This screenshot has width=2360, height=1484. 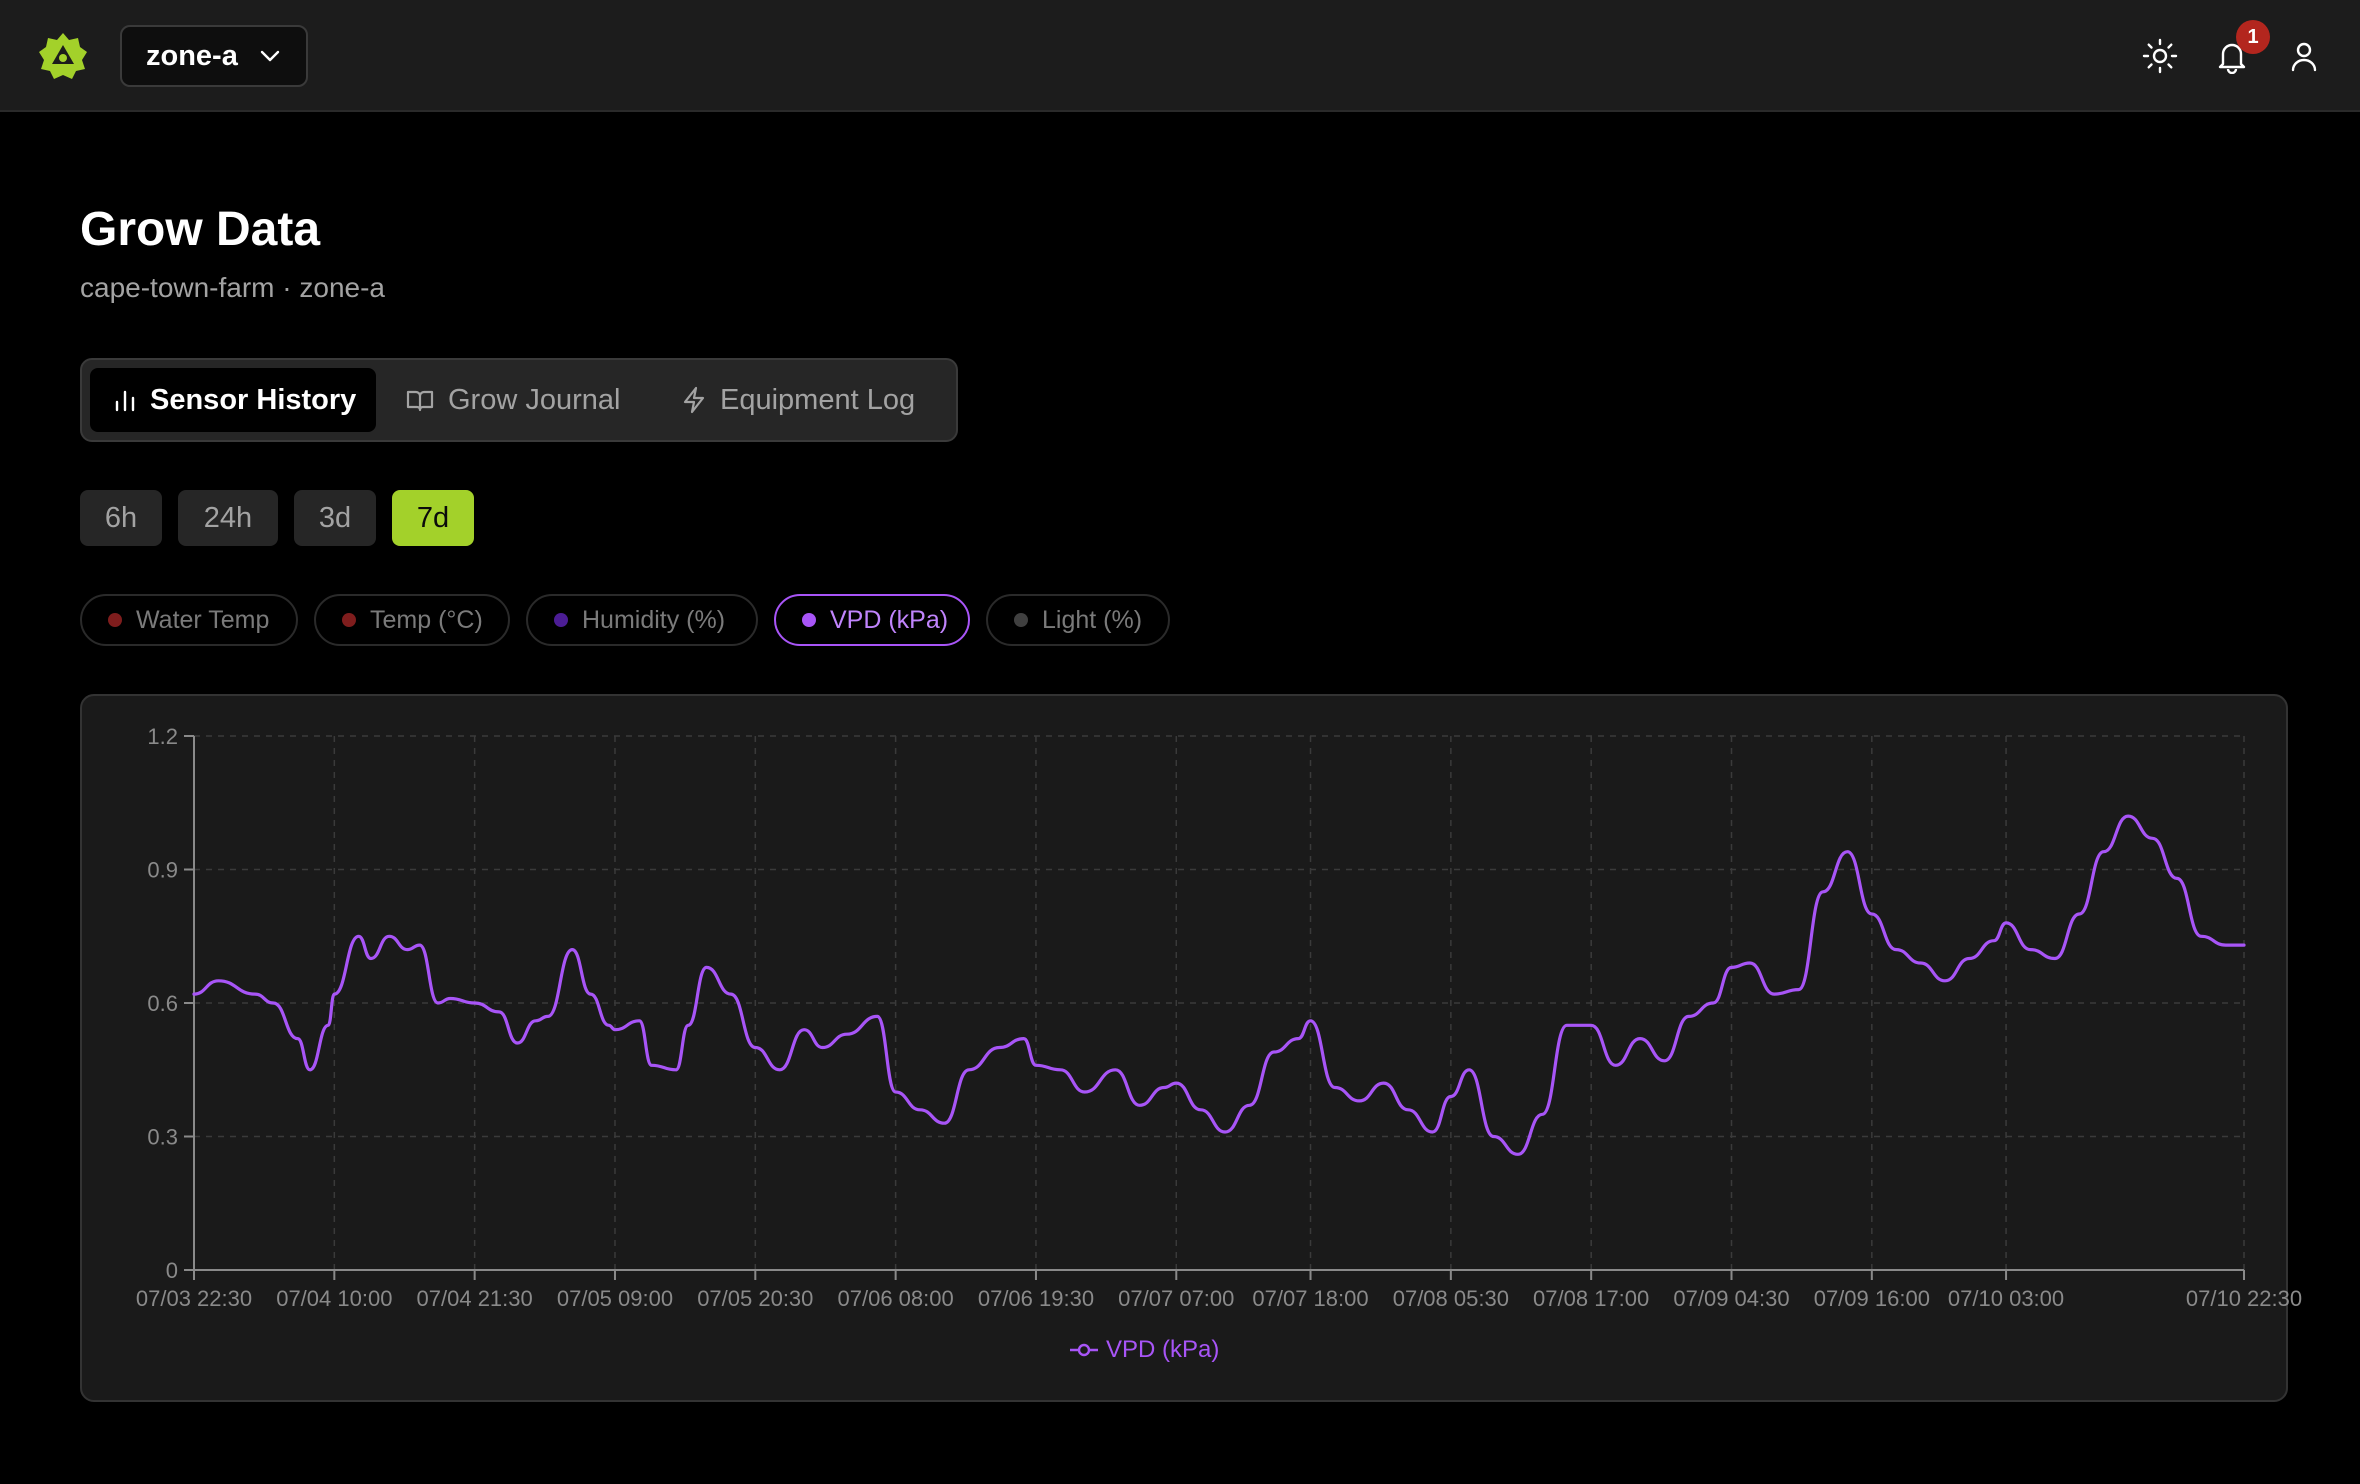 I want to click on y-tick-label: 0.6, so click(x=162, y=1003).